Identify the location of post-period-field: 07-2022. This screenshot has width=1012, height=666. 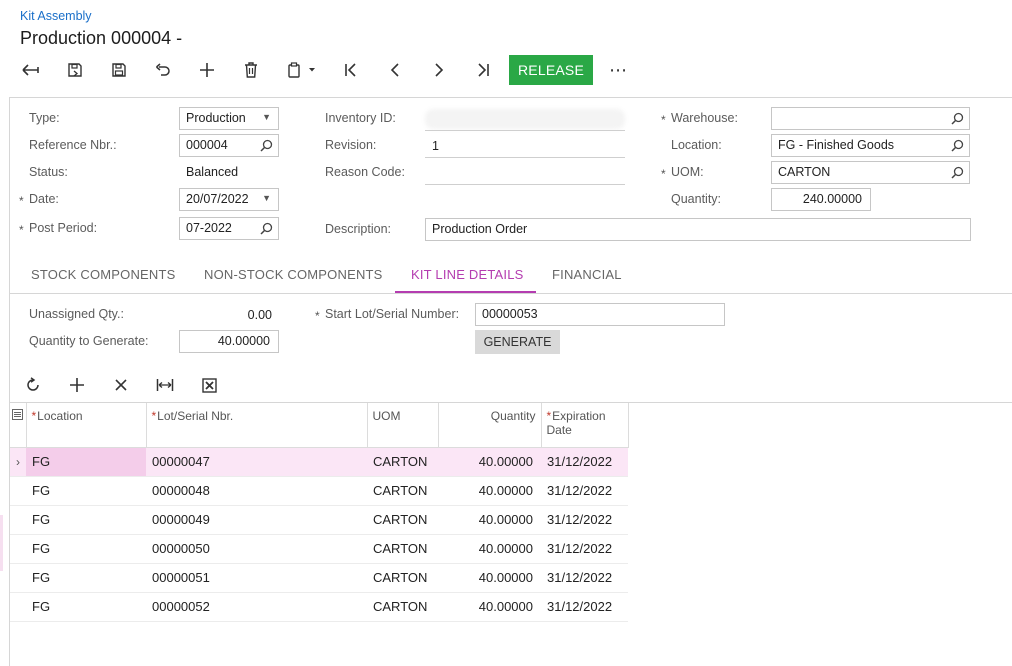
(229, 228).